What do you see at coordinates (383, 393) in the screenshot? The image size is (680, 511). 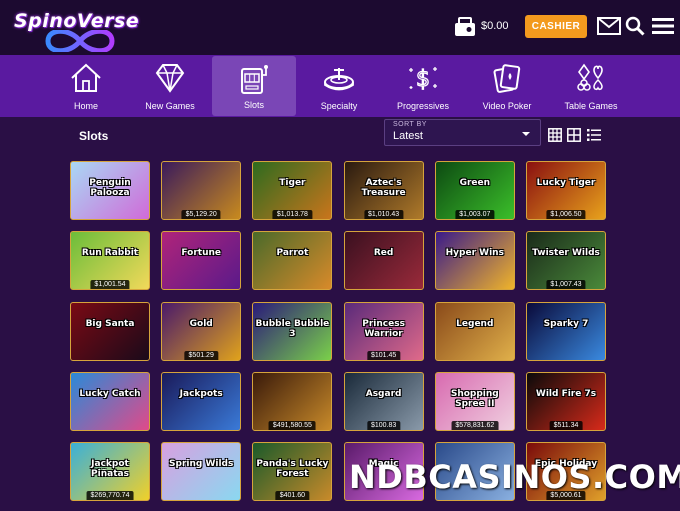 I see `game-title: Asgard` at bounding box center [383, 393].